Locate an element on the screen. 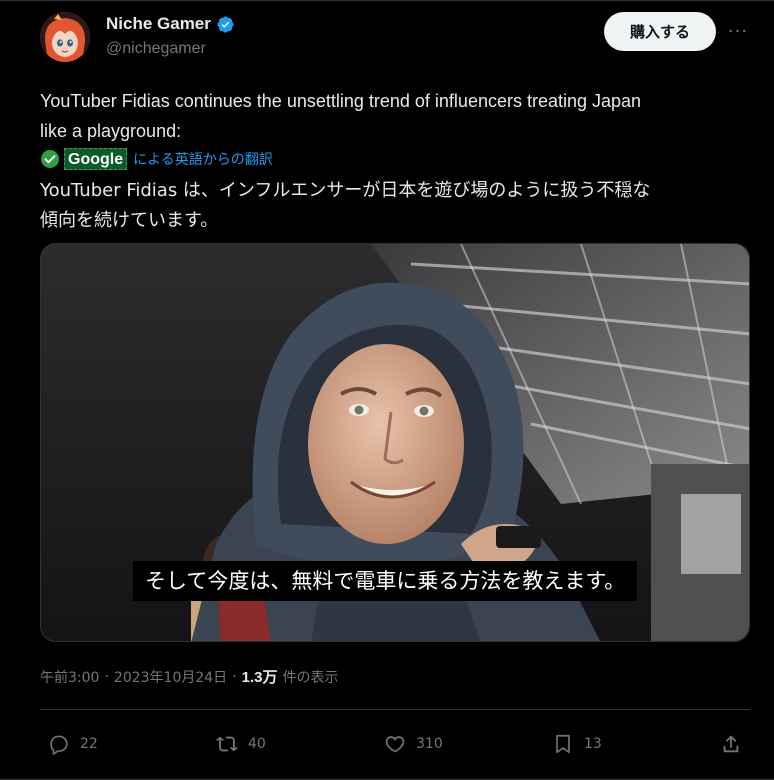 Image resolution: width=774 pixels, height=780 pixels. check-circle-icon is located at coordinates (50, 159).